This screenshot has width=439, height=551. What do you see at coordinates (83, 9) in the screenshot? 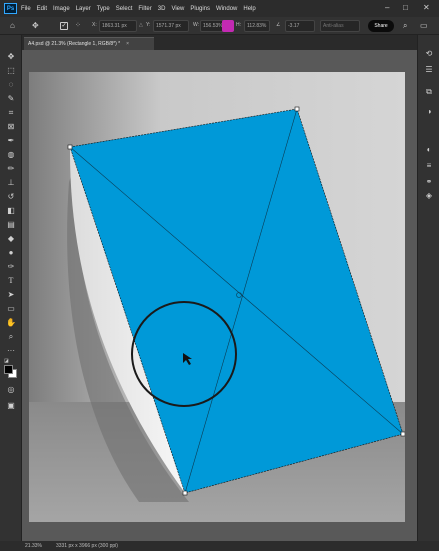
I see `menu-layer: Layer` at bounding box center [83, 9].